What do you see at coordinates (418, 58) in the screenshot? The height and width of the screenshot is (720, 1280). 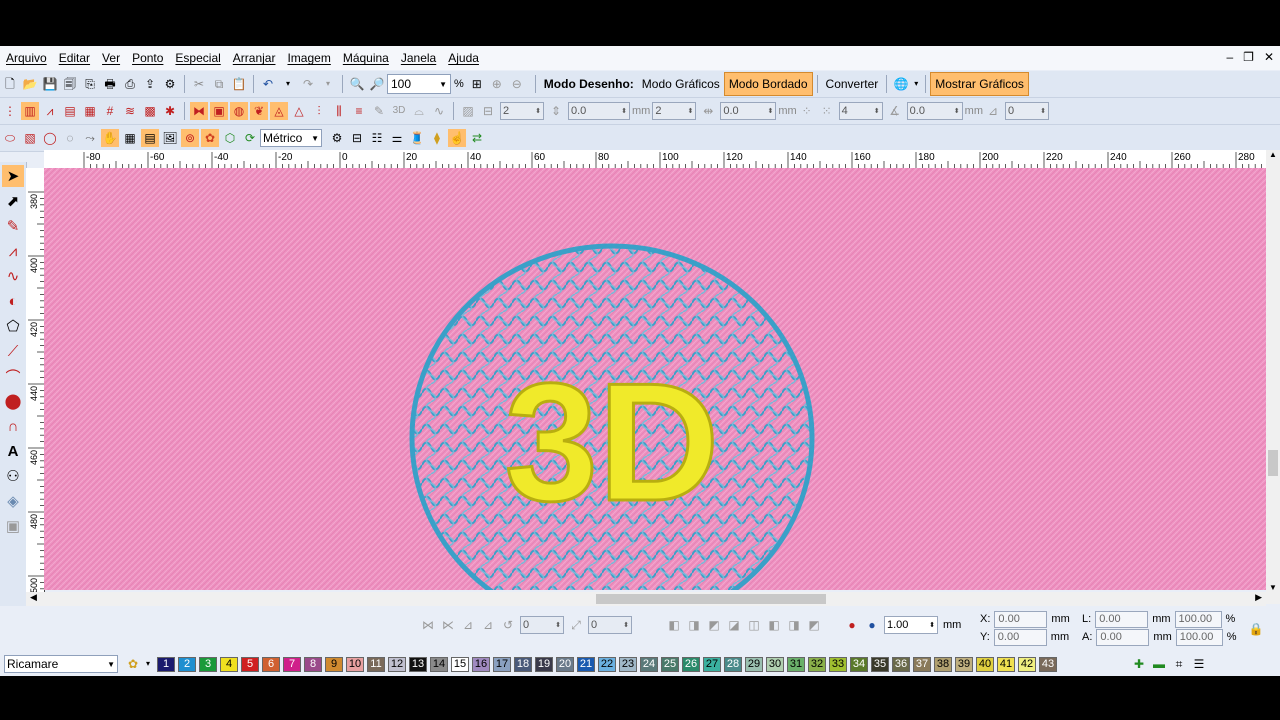 I see `menu-item-8: Janela` at bounding box center [418, 58].